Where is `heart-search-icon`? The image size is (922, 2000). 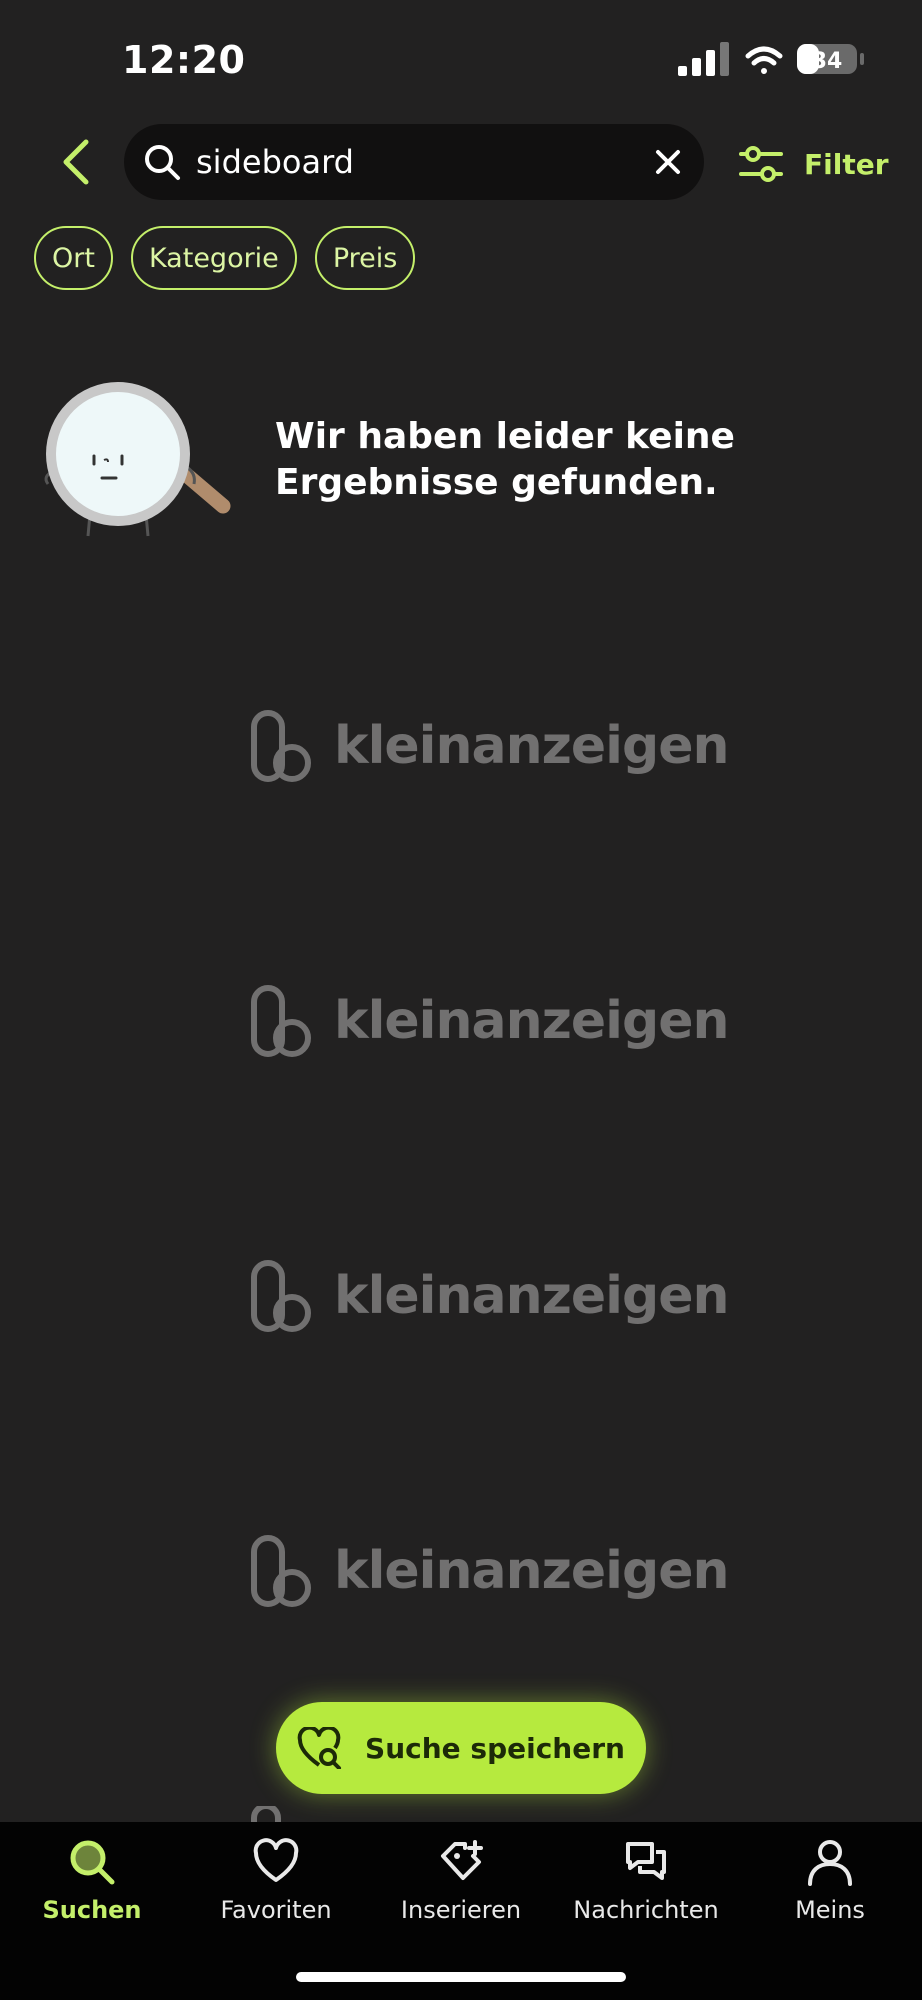 heart-search-icon is located at coordinates (319, 1748).